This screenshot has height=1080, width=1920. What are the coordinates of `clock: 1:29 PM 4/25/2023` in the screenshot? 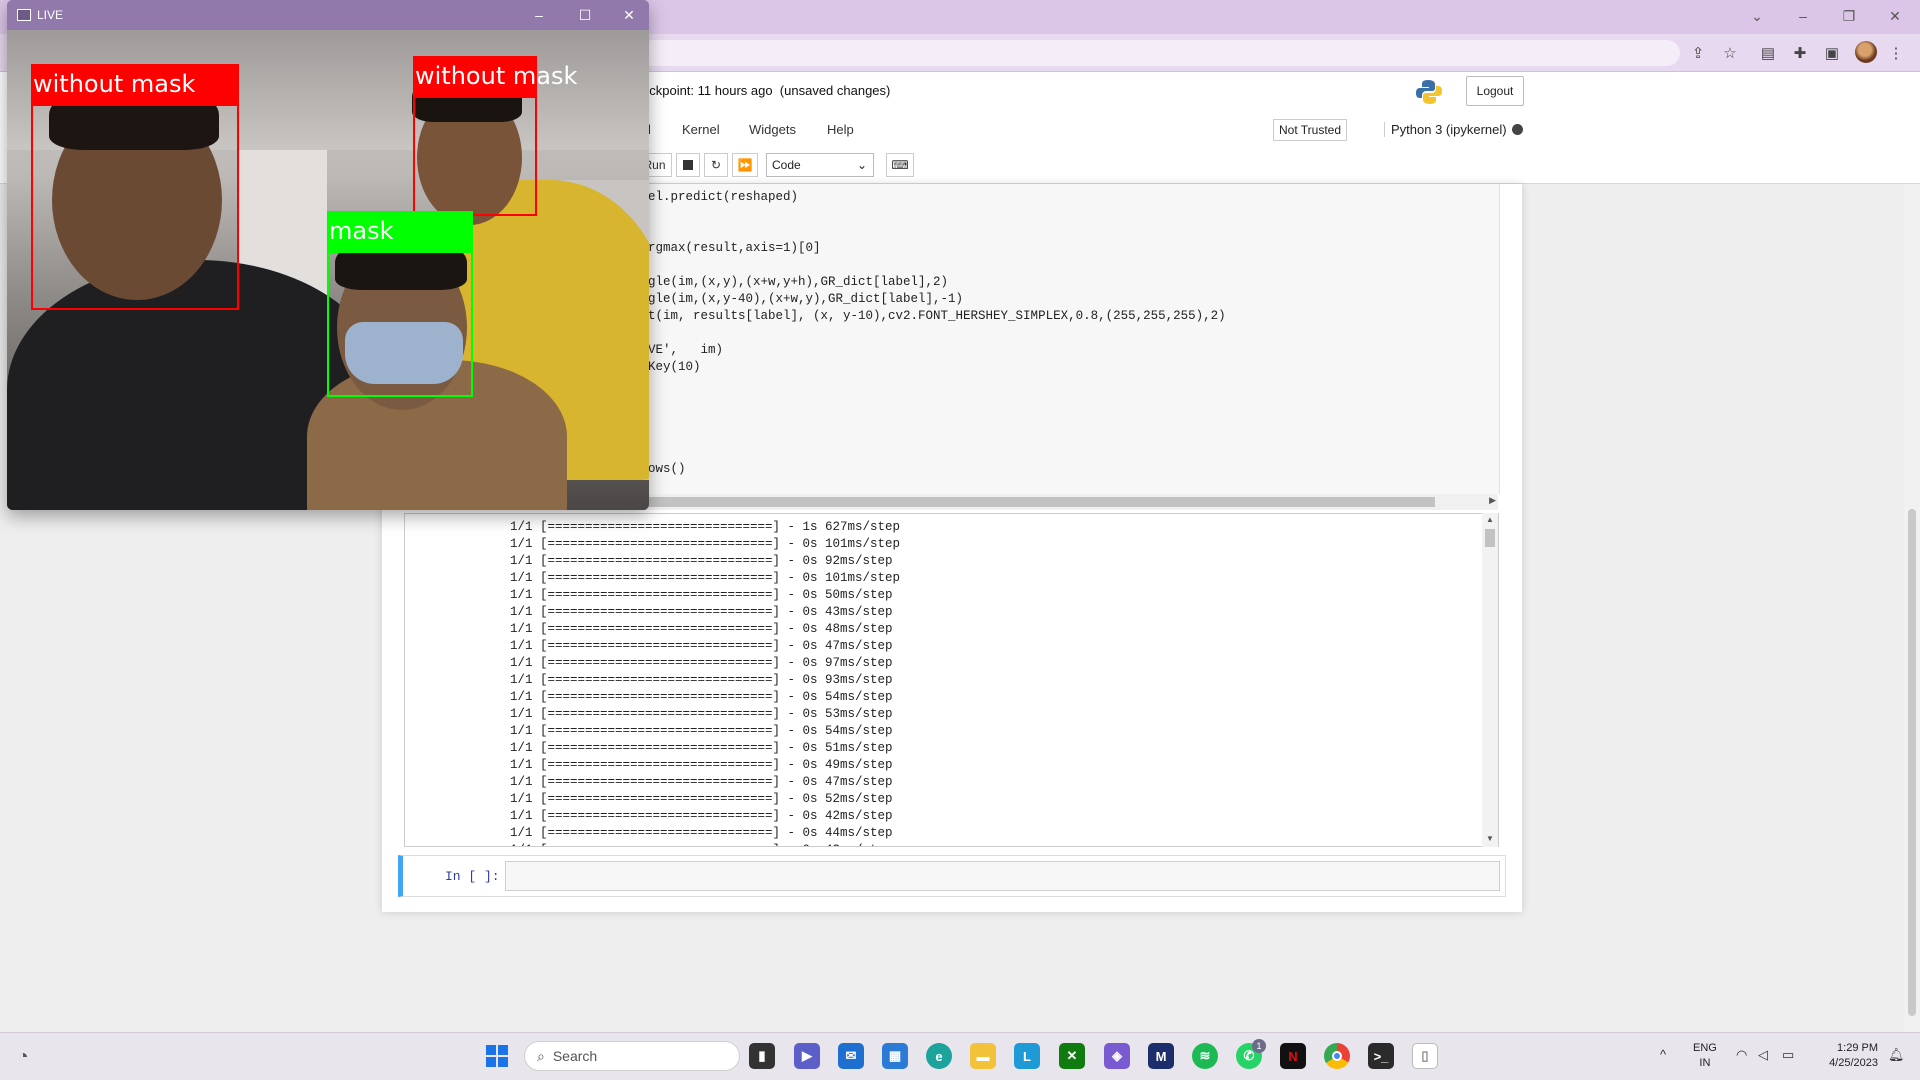 It's located at (1843, 1056).